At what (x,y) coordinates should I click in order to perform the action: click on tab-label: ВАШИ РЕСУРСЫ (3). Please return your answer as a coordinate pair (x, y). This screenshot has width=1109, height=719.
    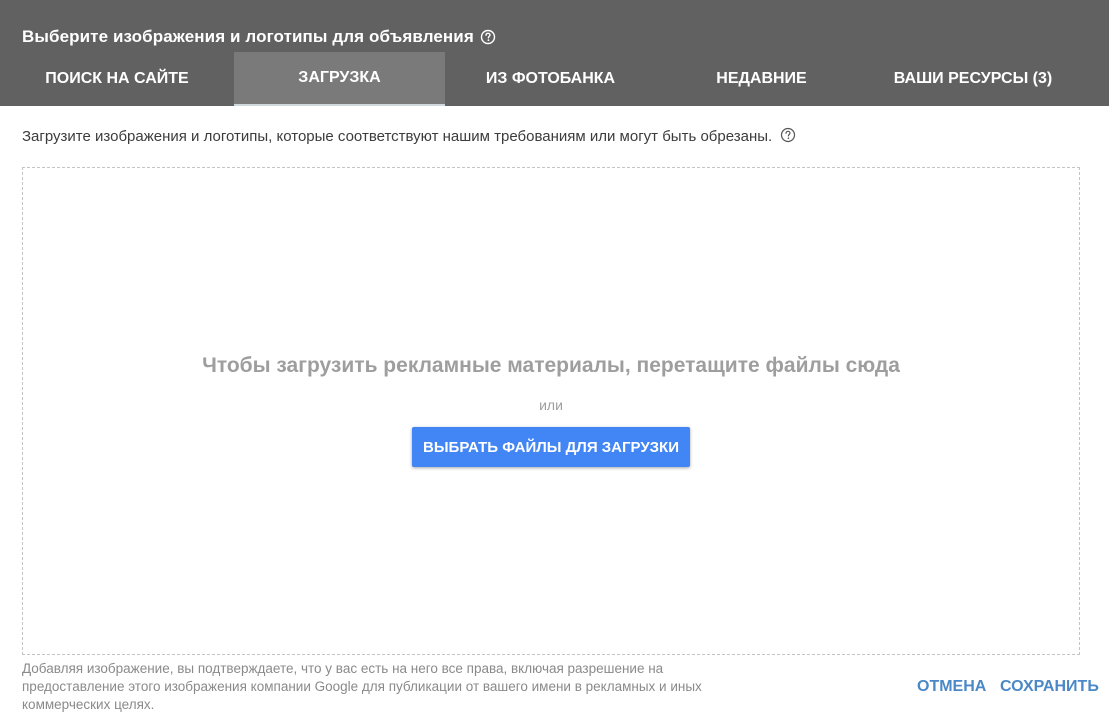
    Looking at the image, I should click on (973, 78).